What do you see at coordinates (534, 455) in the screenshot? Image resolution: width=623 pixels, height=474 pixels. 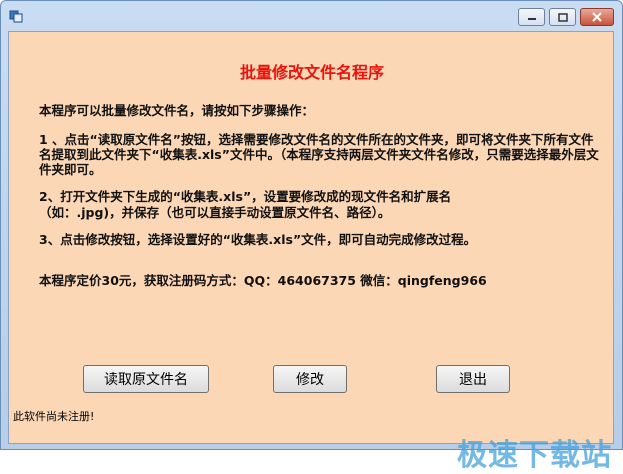 I see `watermark-logo: 极速下载站` at bounding box center [534, 455].